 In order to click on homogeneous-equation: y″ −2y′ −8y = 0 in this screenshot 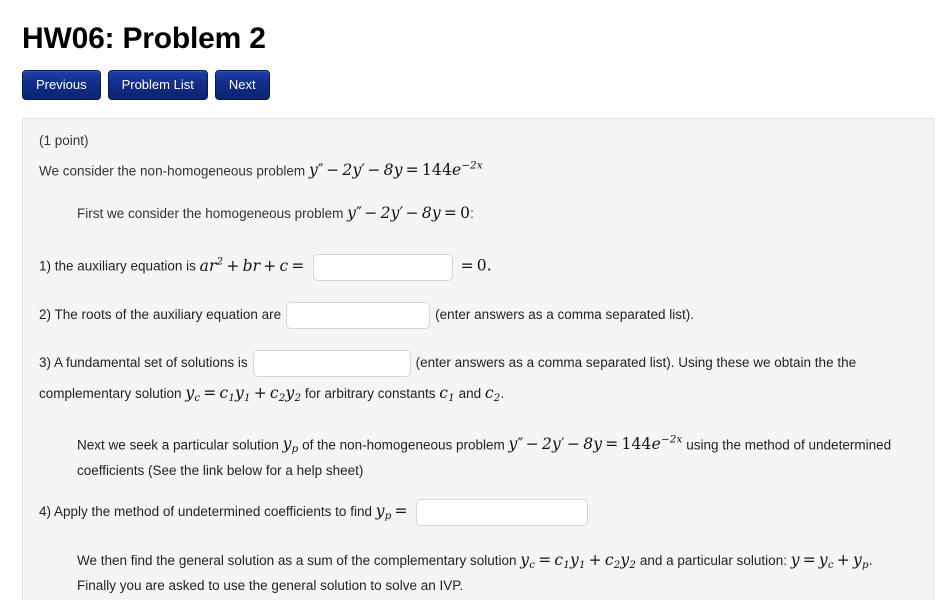, I will do `click(409, 213)`.